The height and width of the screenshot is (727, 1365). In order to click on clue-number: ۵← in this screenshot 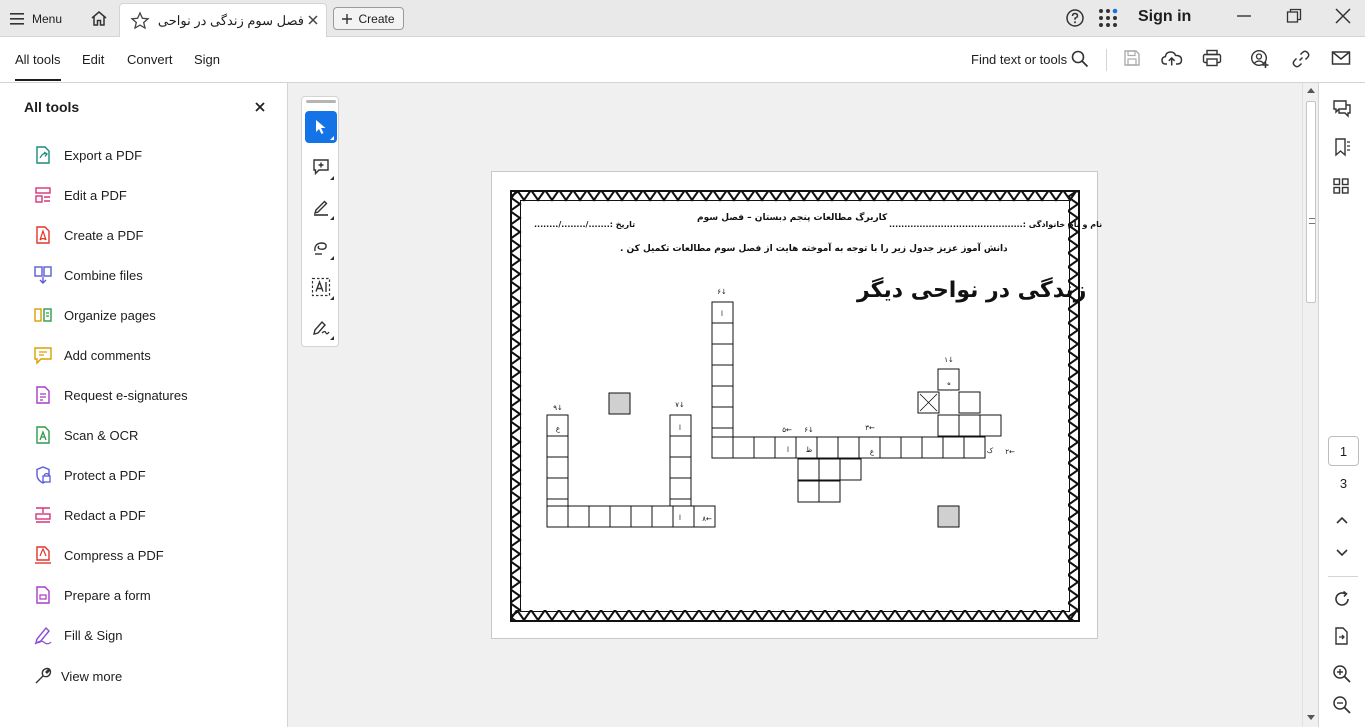, I will do `click(787, 430)`.